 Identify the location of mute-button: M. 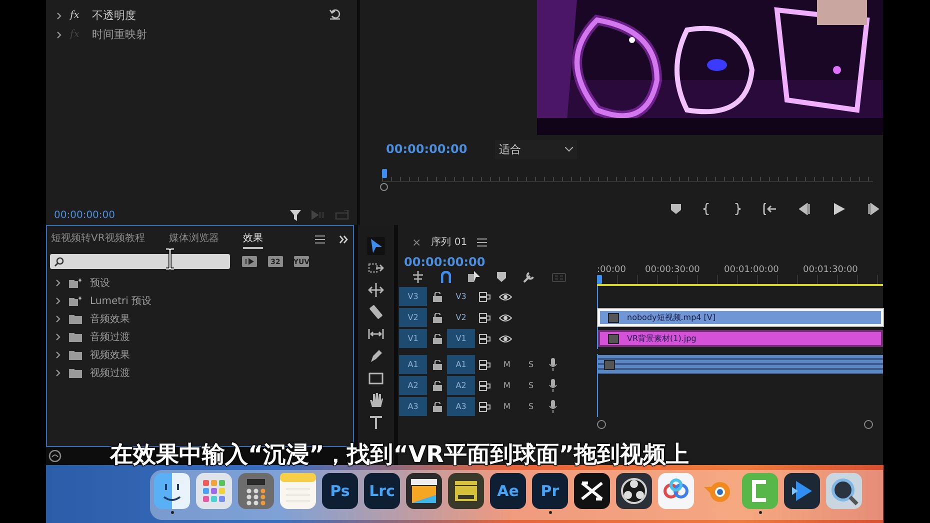
(507, 406).